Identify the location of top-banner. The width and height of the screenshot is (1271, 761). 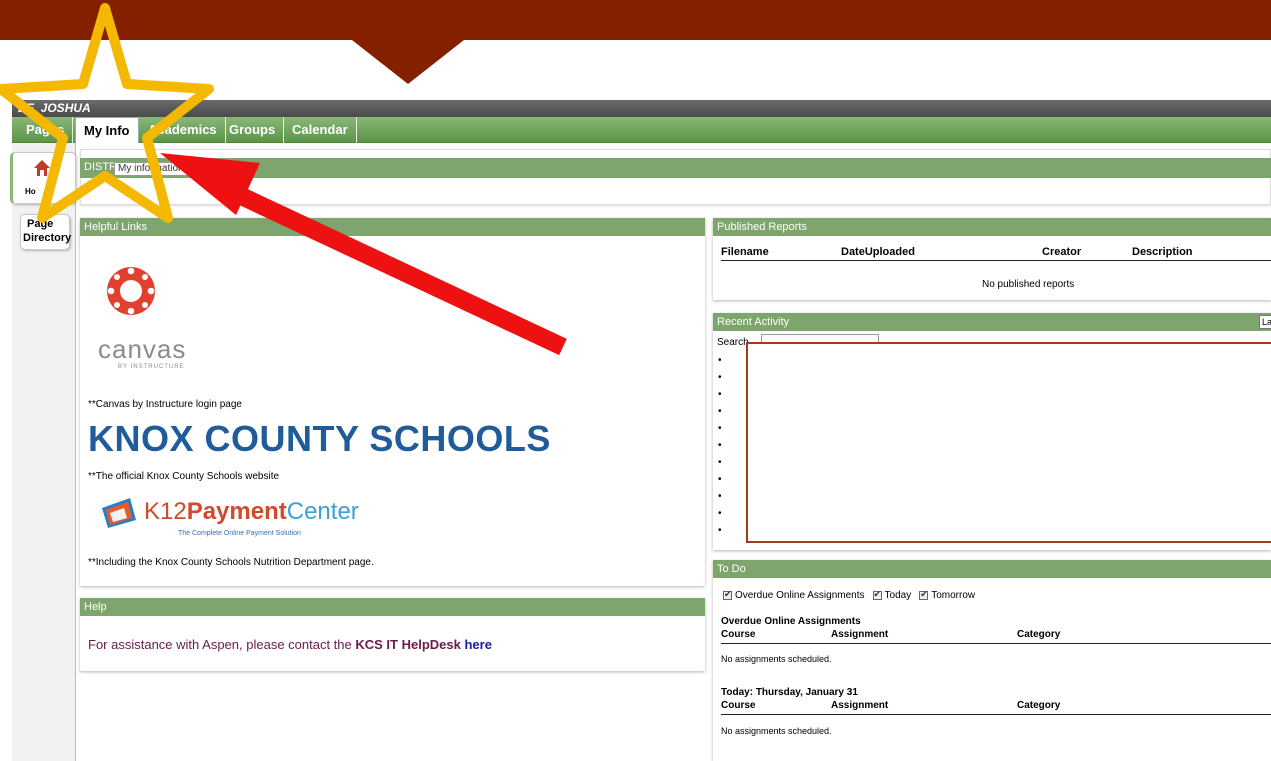
(635, 20).